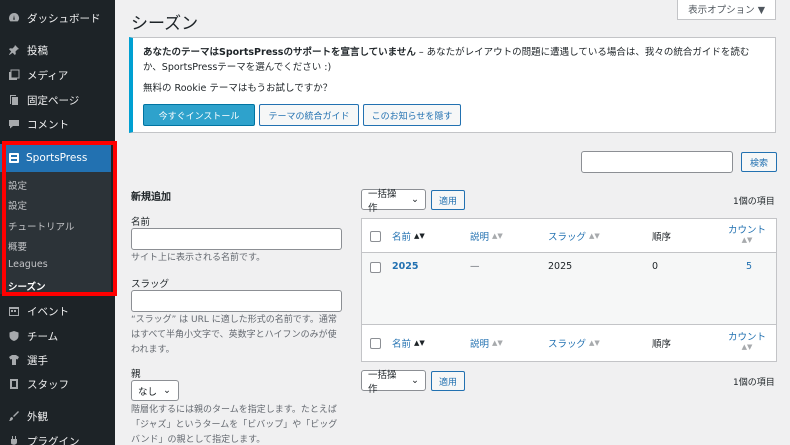 This screenshot has height=445, width=790. What do you see at coordinates (662, 344) in the screenshot?
I see `column-order-footer: 順序` at bounding box center [662, 344].